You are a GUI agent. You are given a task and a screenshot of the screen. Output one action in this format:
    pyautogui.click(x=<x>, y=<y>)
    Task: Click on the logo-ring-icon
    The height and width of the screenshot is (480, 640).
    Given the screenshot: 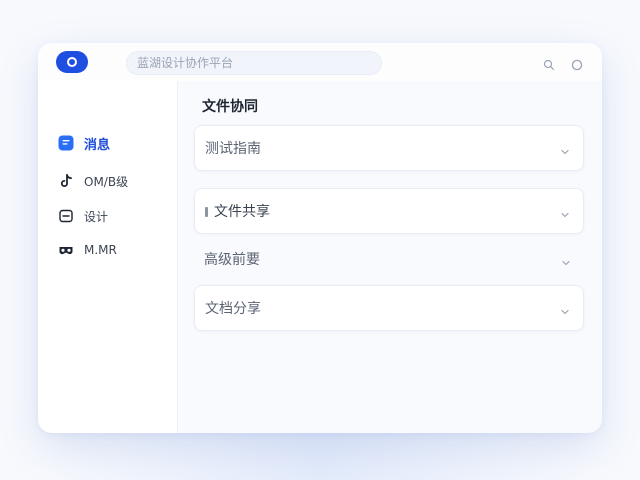 What is the action you would take?
    pyautogui.click(x=72, y=62)
    